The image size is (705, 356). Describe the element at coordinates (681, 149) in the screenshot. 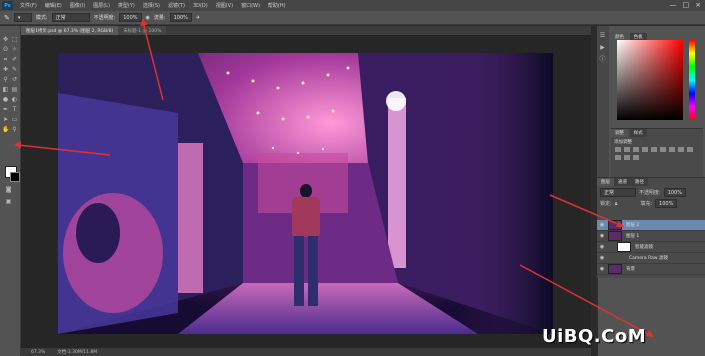

I see `black-white-adjust-icon` at that location.